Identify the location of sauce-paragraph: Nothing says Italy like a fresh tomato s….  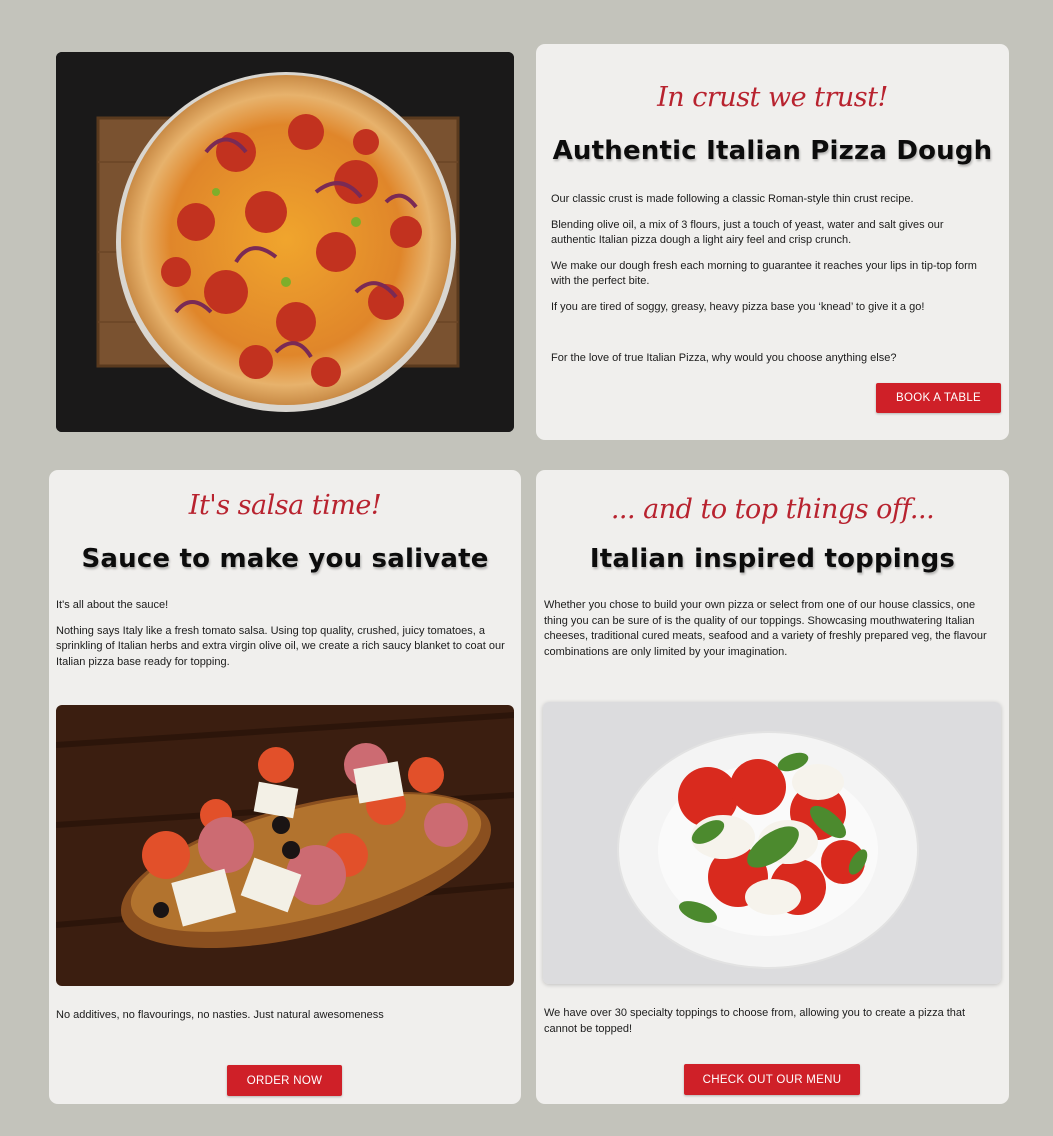
(280, 646).